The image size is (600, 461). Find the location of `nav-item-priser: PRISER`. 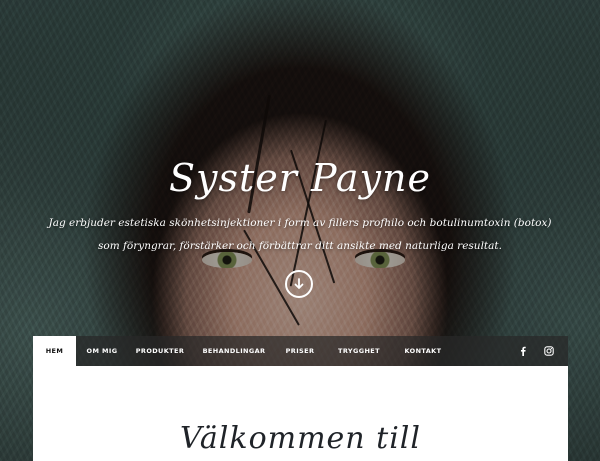

nav-item-priser: PRISER is located at coordinates (300, 351).